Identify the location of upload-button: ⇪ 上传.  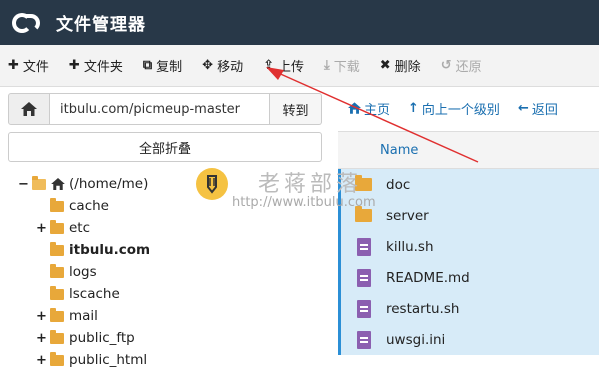
(283, 65).